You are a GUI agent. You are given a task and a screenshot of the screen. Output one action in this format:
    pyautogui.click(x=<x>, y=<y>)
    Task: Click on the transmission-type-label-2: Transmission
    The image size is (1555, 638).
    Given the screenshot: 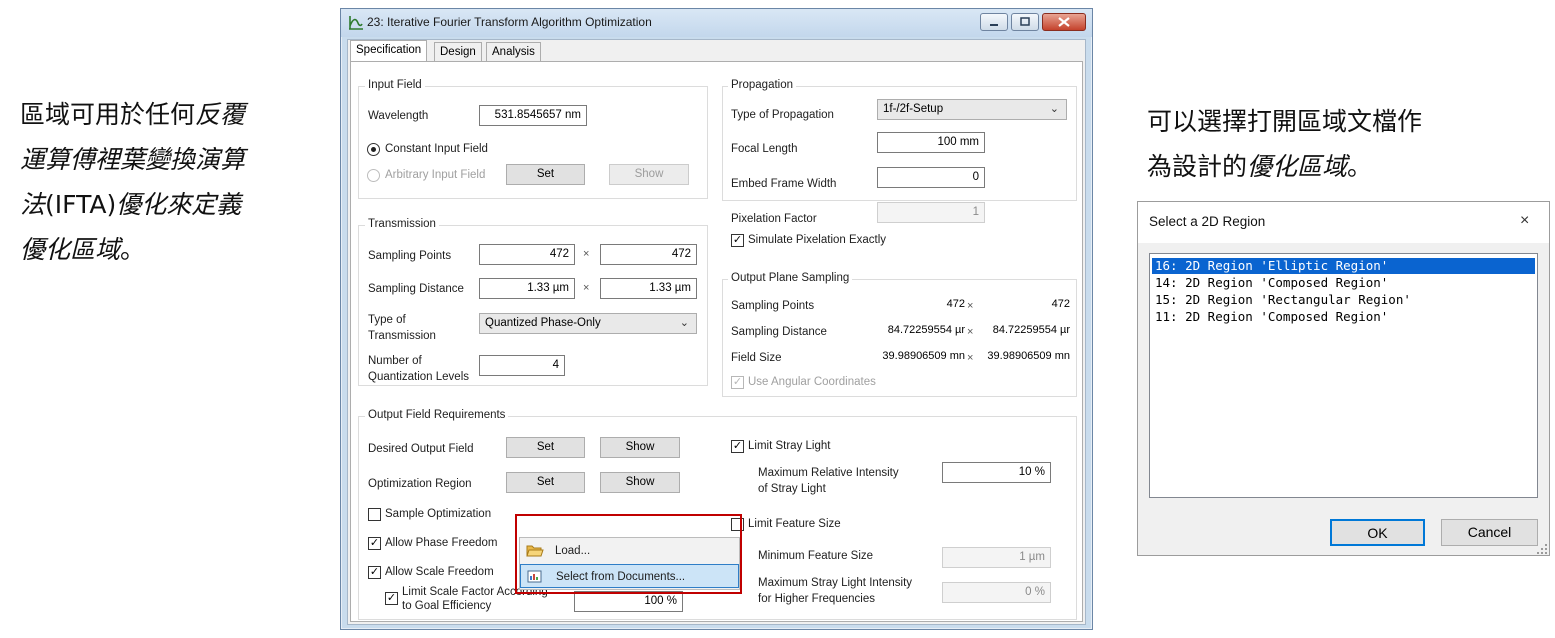 What is the action you would take?
    pyautogui.click(x=402, y=336)
    